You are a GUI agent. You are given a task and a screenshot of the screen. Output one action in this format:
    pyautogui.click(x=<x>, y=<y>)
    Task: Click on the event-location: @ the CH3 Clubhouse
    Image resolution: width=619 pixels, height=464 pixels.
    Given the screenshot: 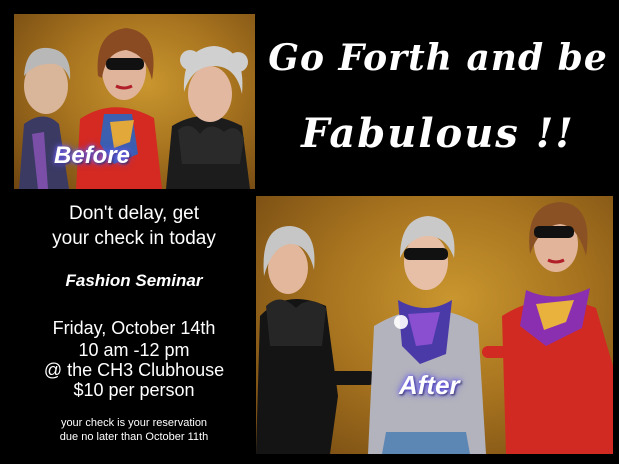 What is the action you would take?
    pyautogui.click(x=134, y=370)
    